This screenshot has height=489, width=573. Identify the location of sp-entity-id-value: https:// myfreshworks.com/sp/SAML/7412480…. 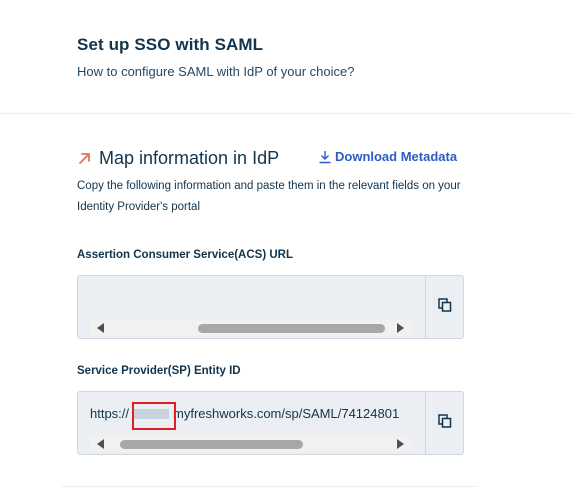
(252, 423).